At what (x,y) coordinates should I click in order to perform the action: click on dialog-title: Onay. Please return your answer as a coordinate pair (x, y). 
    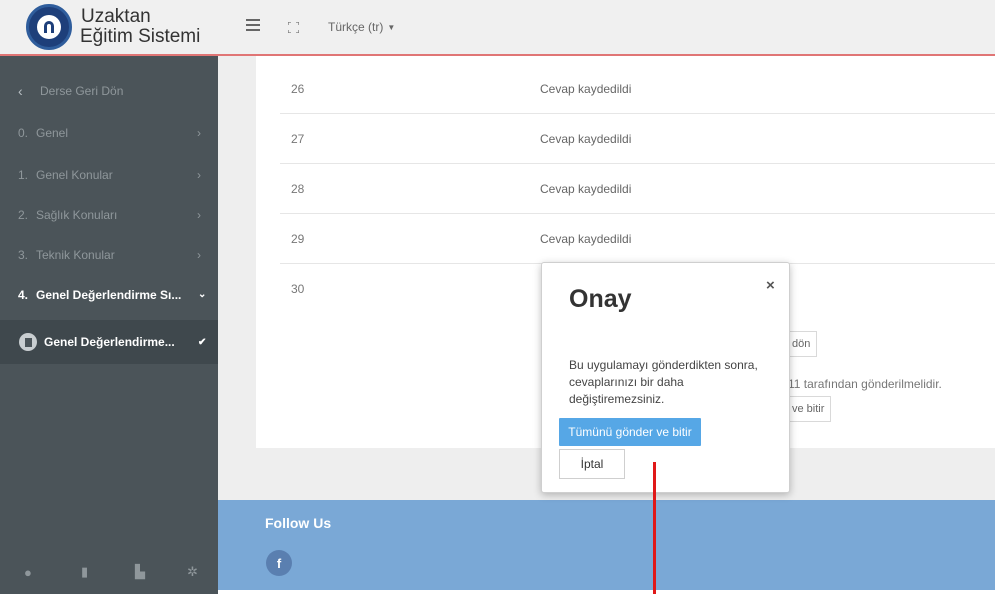
    Looking at the image, I should click on (600, 299).